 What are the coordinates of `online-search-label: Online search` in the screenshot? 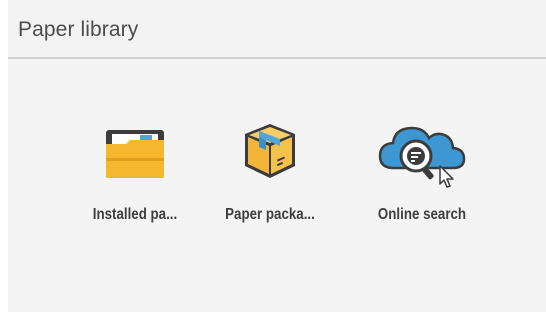 It's located at (422, 214).